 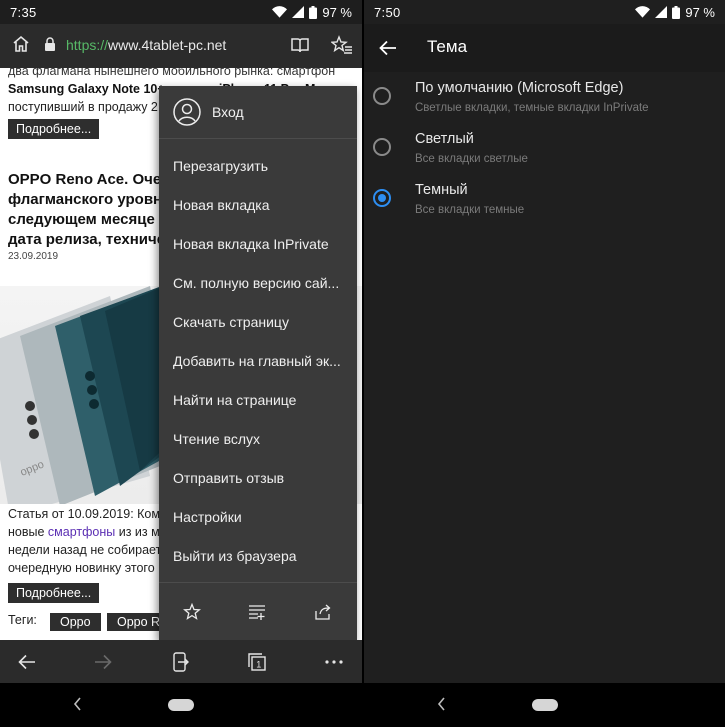 I want to click on article-text: поступивший в продажу 2, so click(x=83, y=107).